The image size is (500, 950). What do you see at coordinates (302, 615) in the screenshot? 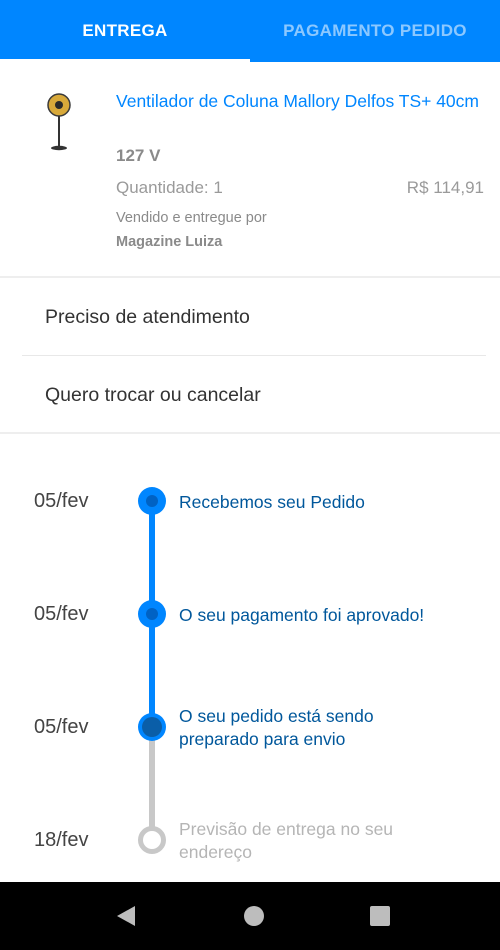
I see `timeline-step-text: O seu pagamento foi aprovado!` at bounding box center [302, 615].